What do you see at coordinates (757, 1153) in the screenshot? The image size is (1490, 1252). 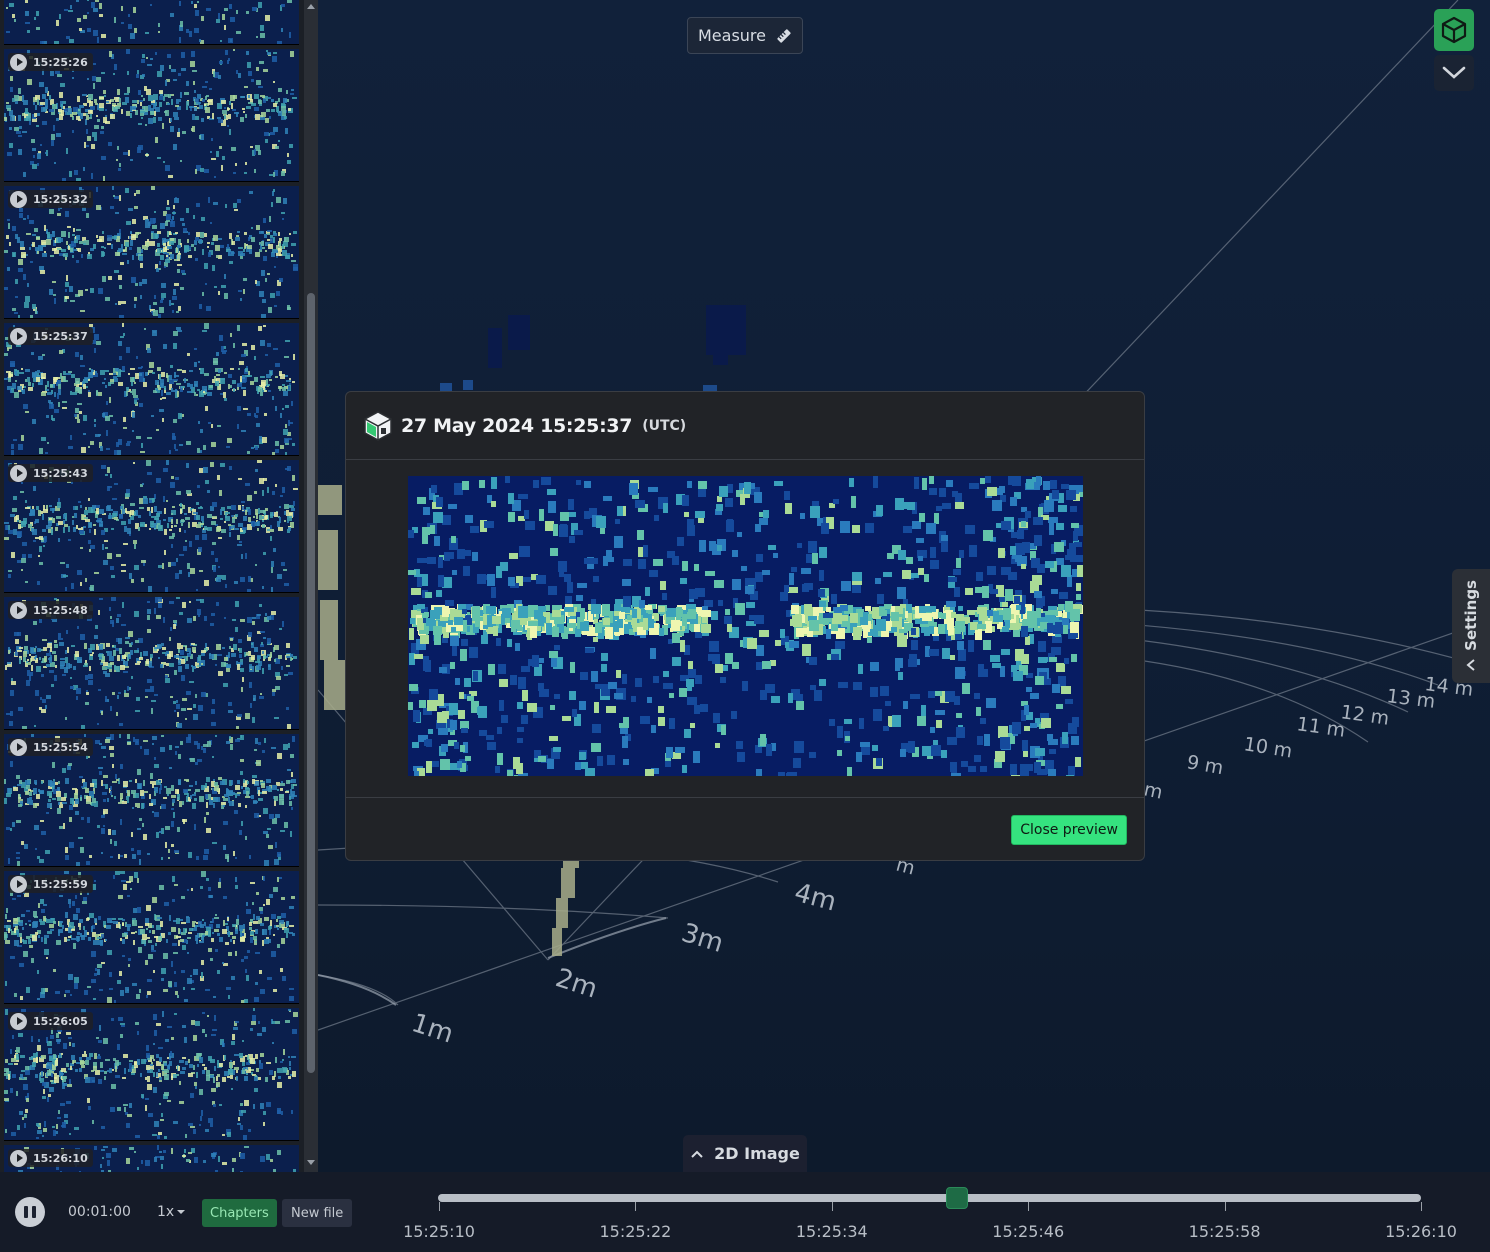 I see `2d-image-label: 2D Image` at bounding box center [757, 1153].